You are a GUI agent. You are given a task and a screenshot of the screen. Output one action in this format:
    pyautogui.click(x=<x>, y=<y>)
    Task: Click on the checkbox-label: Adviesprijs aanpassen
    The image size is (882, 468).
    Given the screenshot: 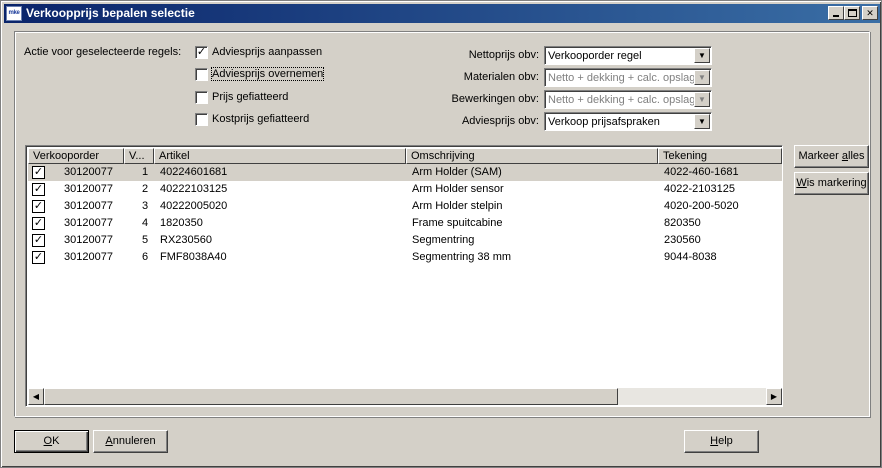 What is the action you would take?
    pyautogui.click(x=267, y=52)
    